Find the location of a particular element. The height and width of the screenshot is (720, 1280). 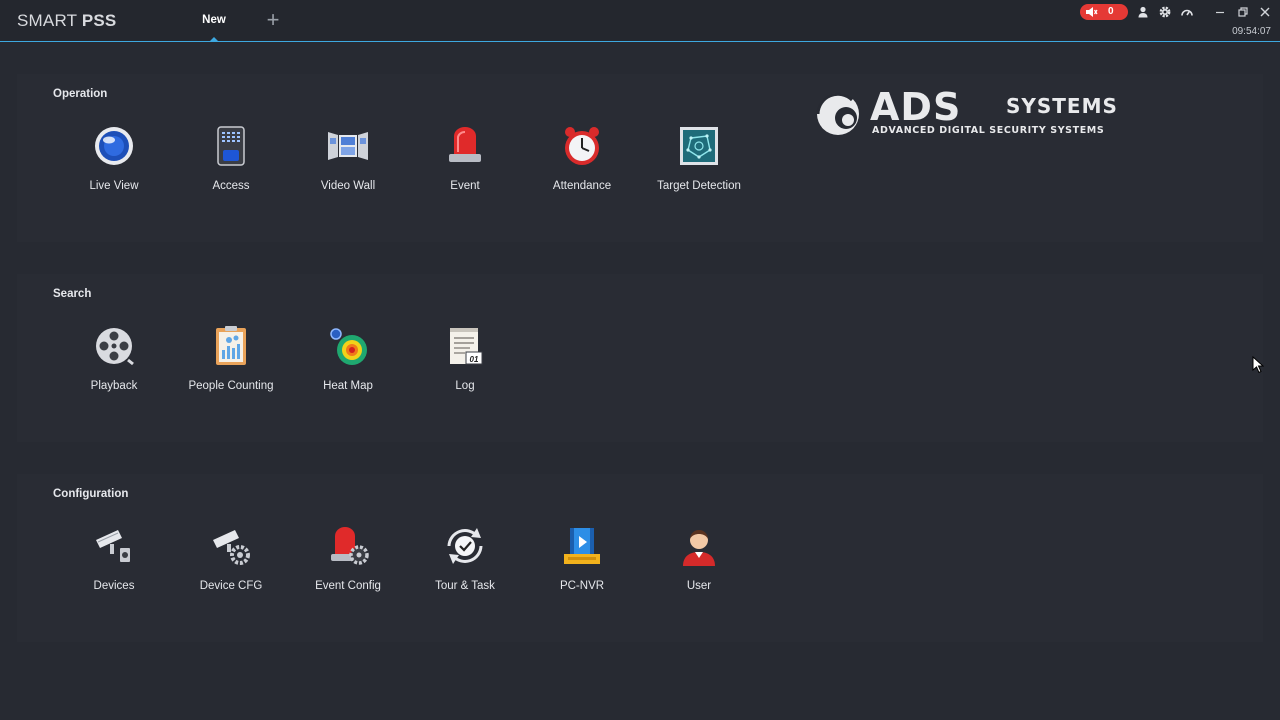

log-icon: 01 is located at coordinates (466, 346).